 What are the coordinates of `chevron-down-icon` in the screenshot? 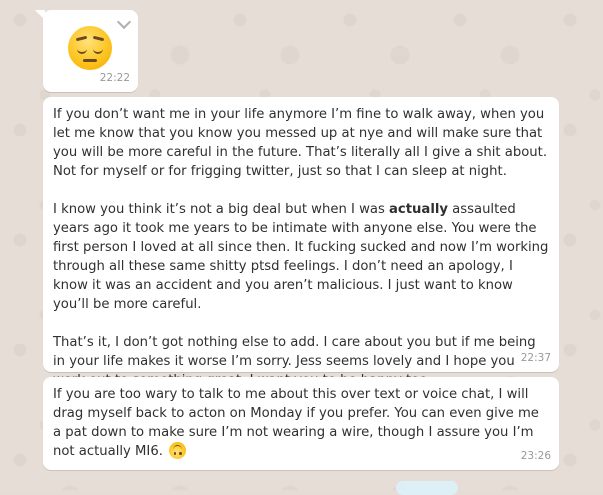 It's located at (124, 22).